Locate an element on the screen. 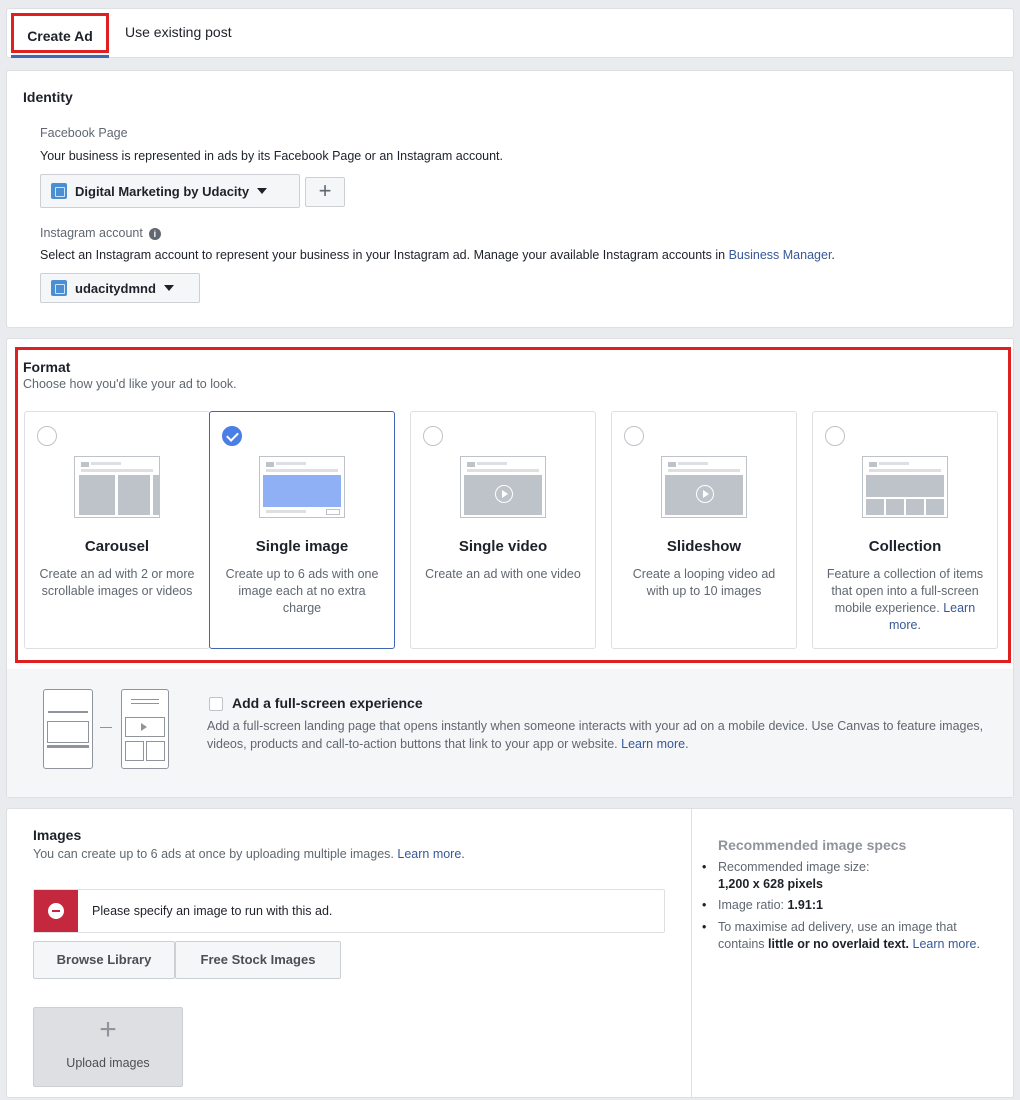  slideshow-illustration-icon is located at coordinates (704, 487).